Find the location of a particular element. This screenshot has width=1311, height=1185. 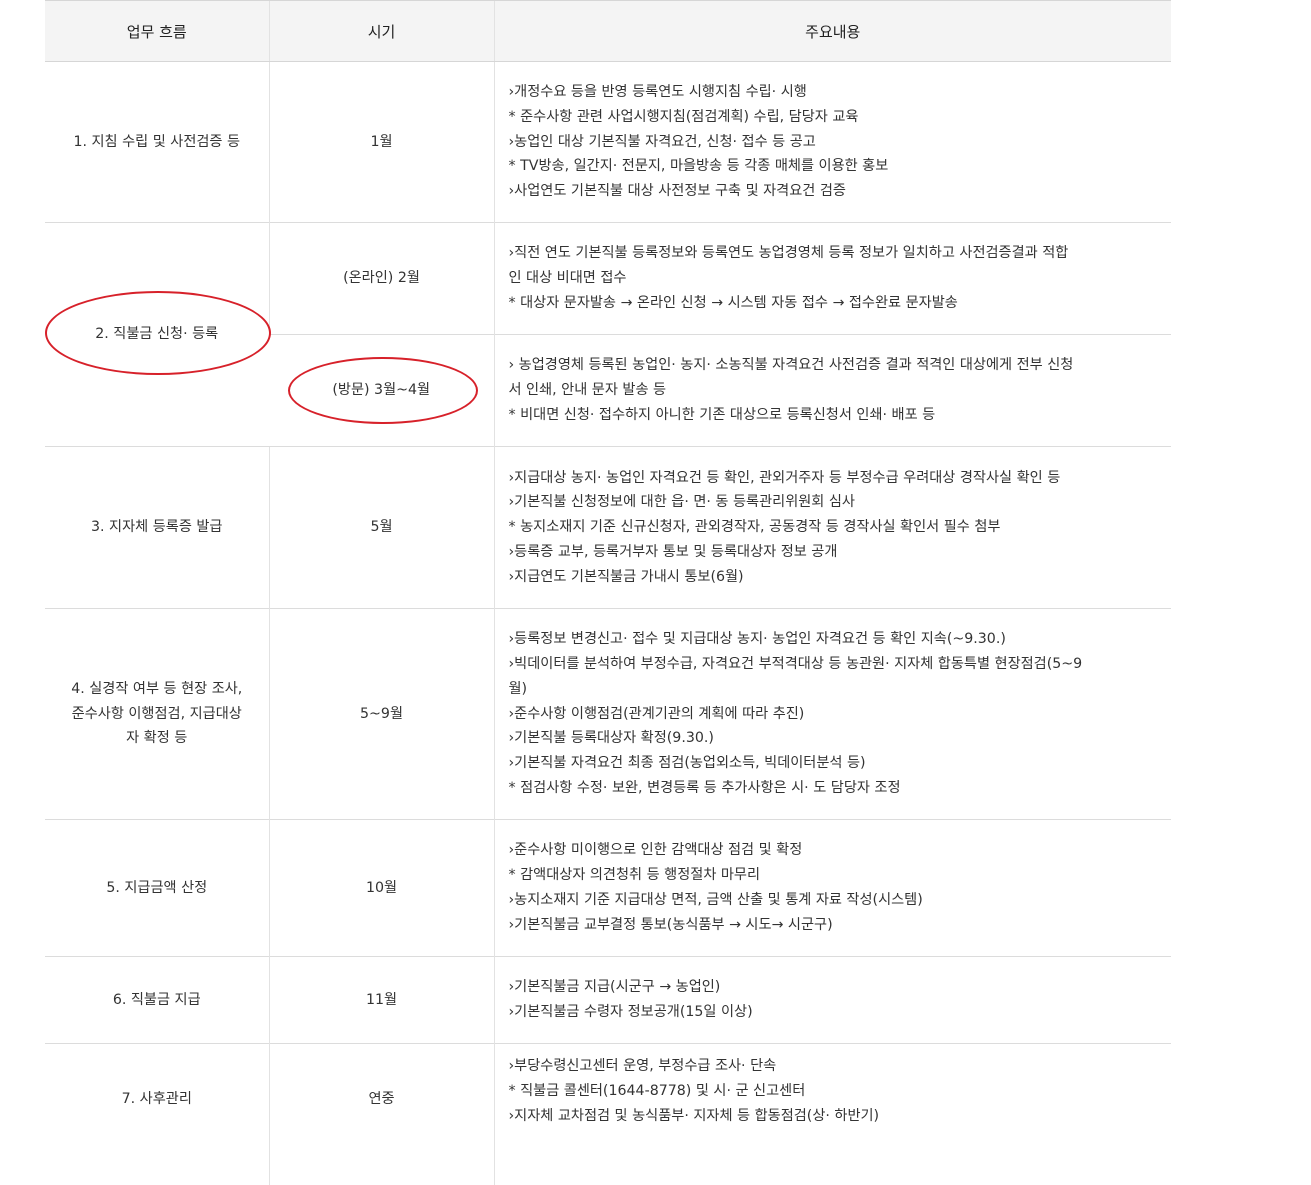

content-line: * TV방송, 일간지· 전문지, 마을방송 등 각종 매체를 이용한 홍보 is located at coordinates (833, 166).